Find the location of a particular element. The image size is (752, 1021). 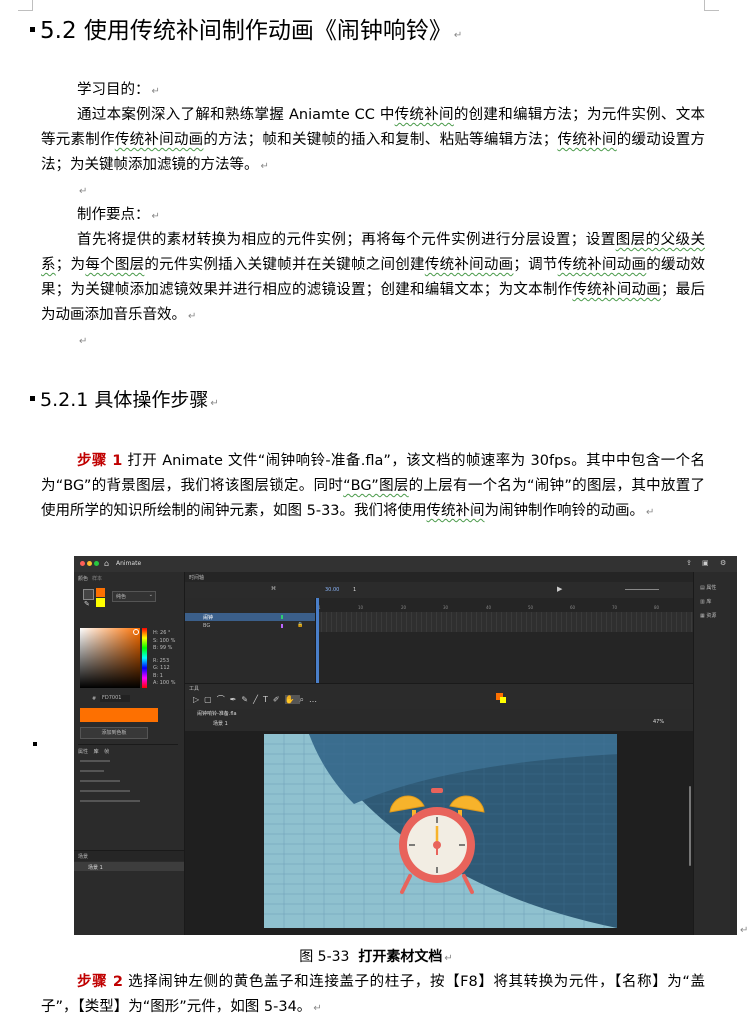

pencil-icon: ✎ is located at coordinates (87, 604).